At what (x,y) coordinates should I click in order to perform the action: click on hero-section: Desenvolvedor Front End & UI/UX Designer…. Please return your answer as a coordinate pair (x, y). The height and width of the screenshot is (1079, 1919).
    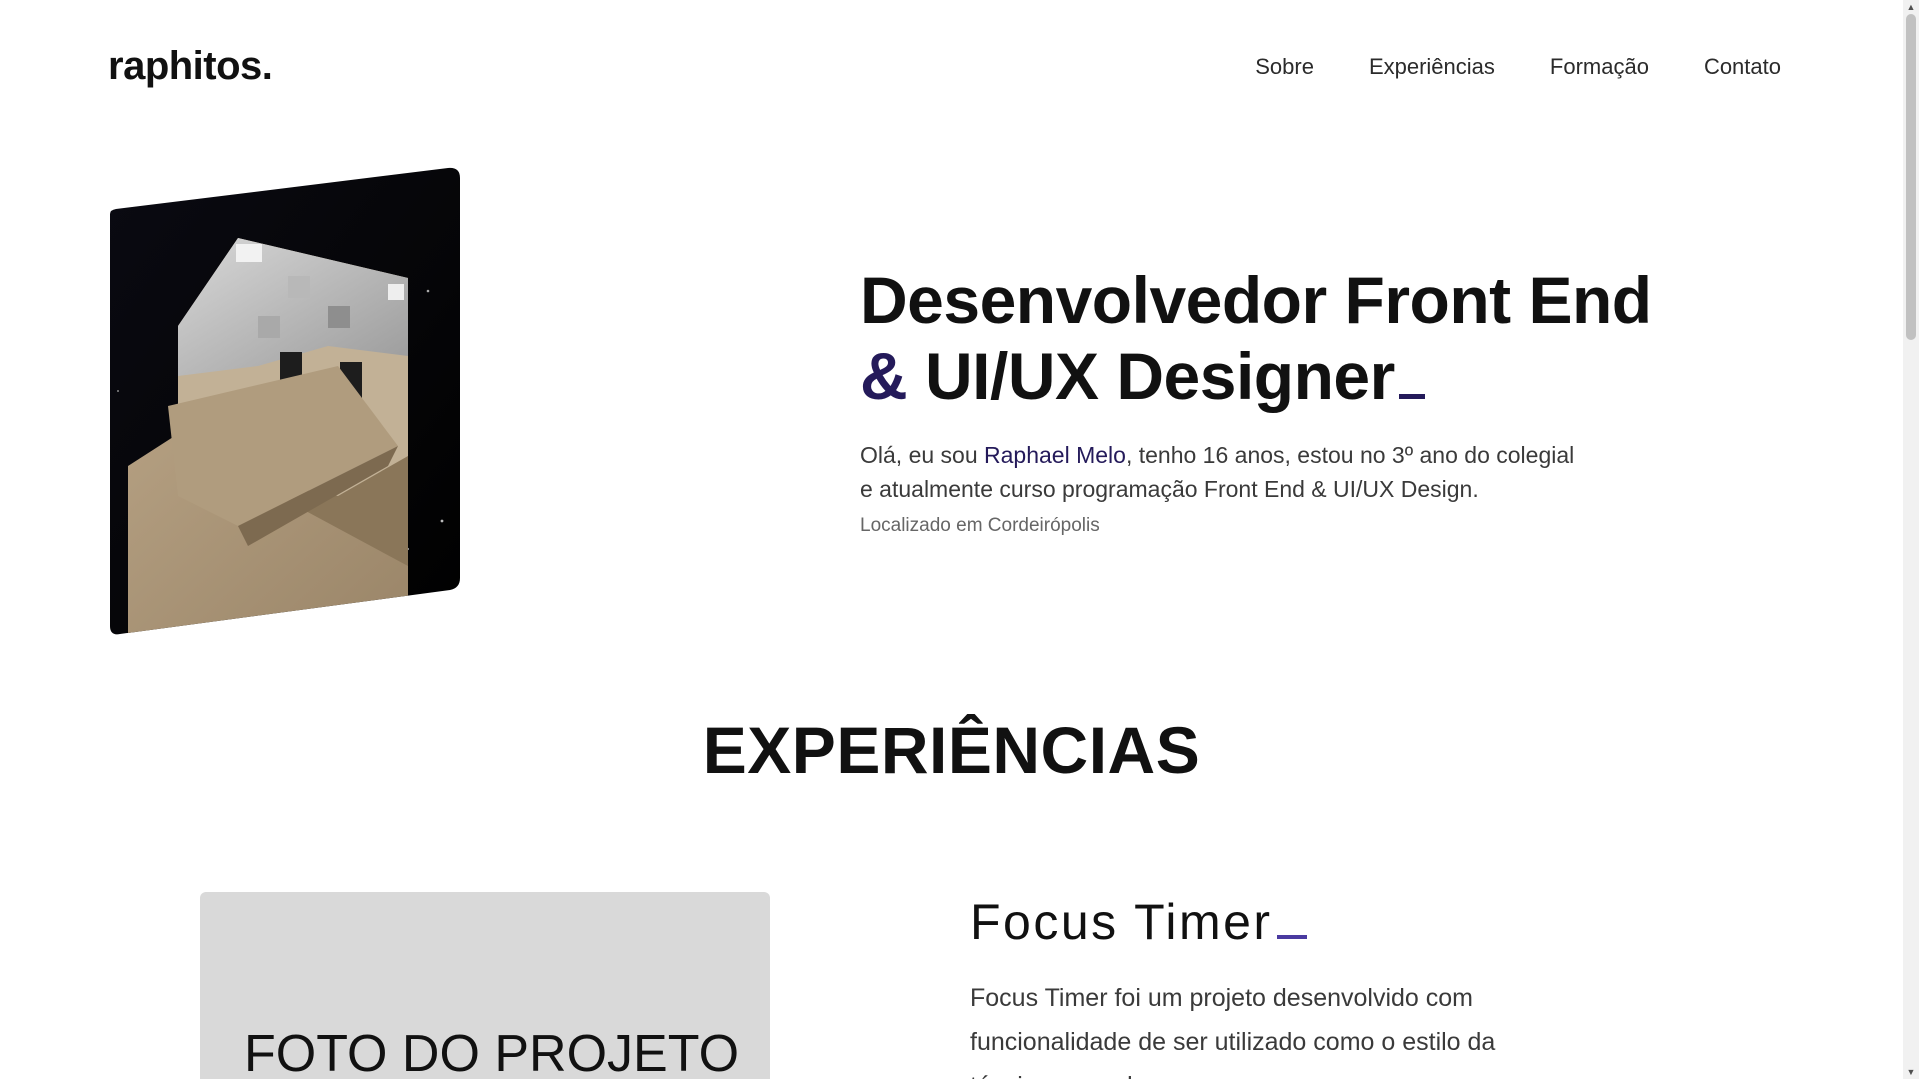
    Looking at the image, I should click on (1260, 400).